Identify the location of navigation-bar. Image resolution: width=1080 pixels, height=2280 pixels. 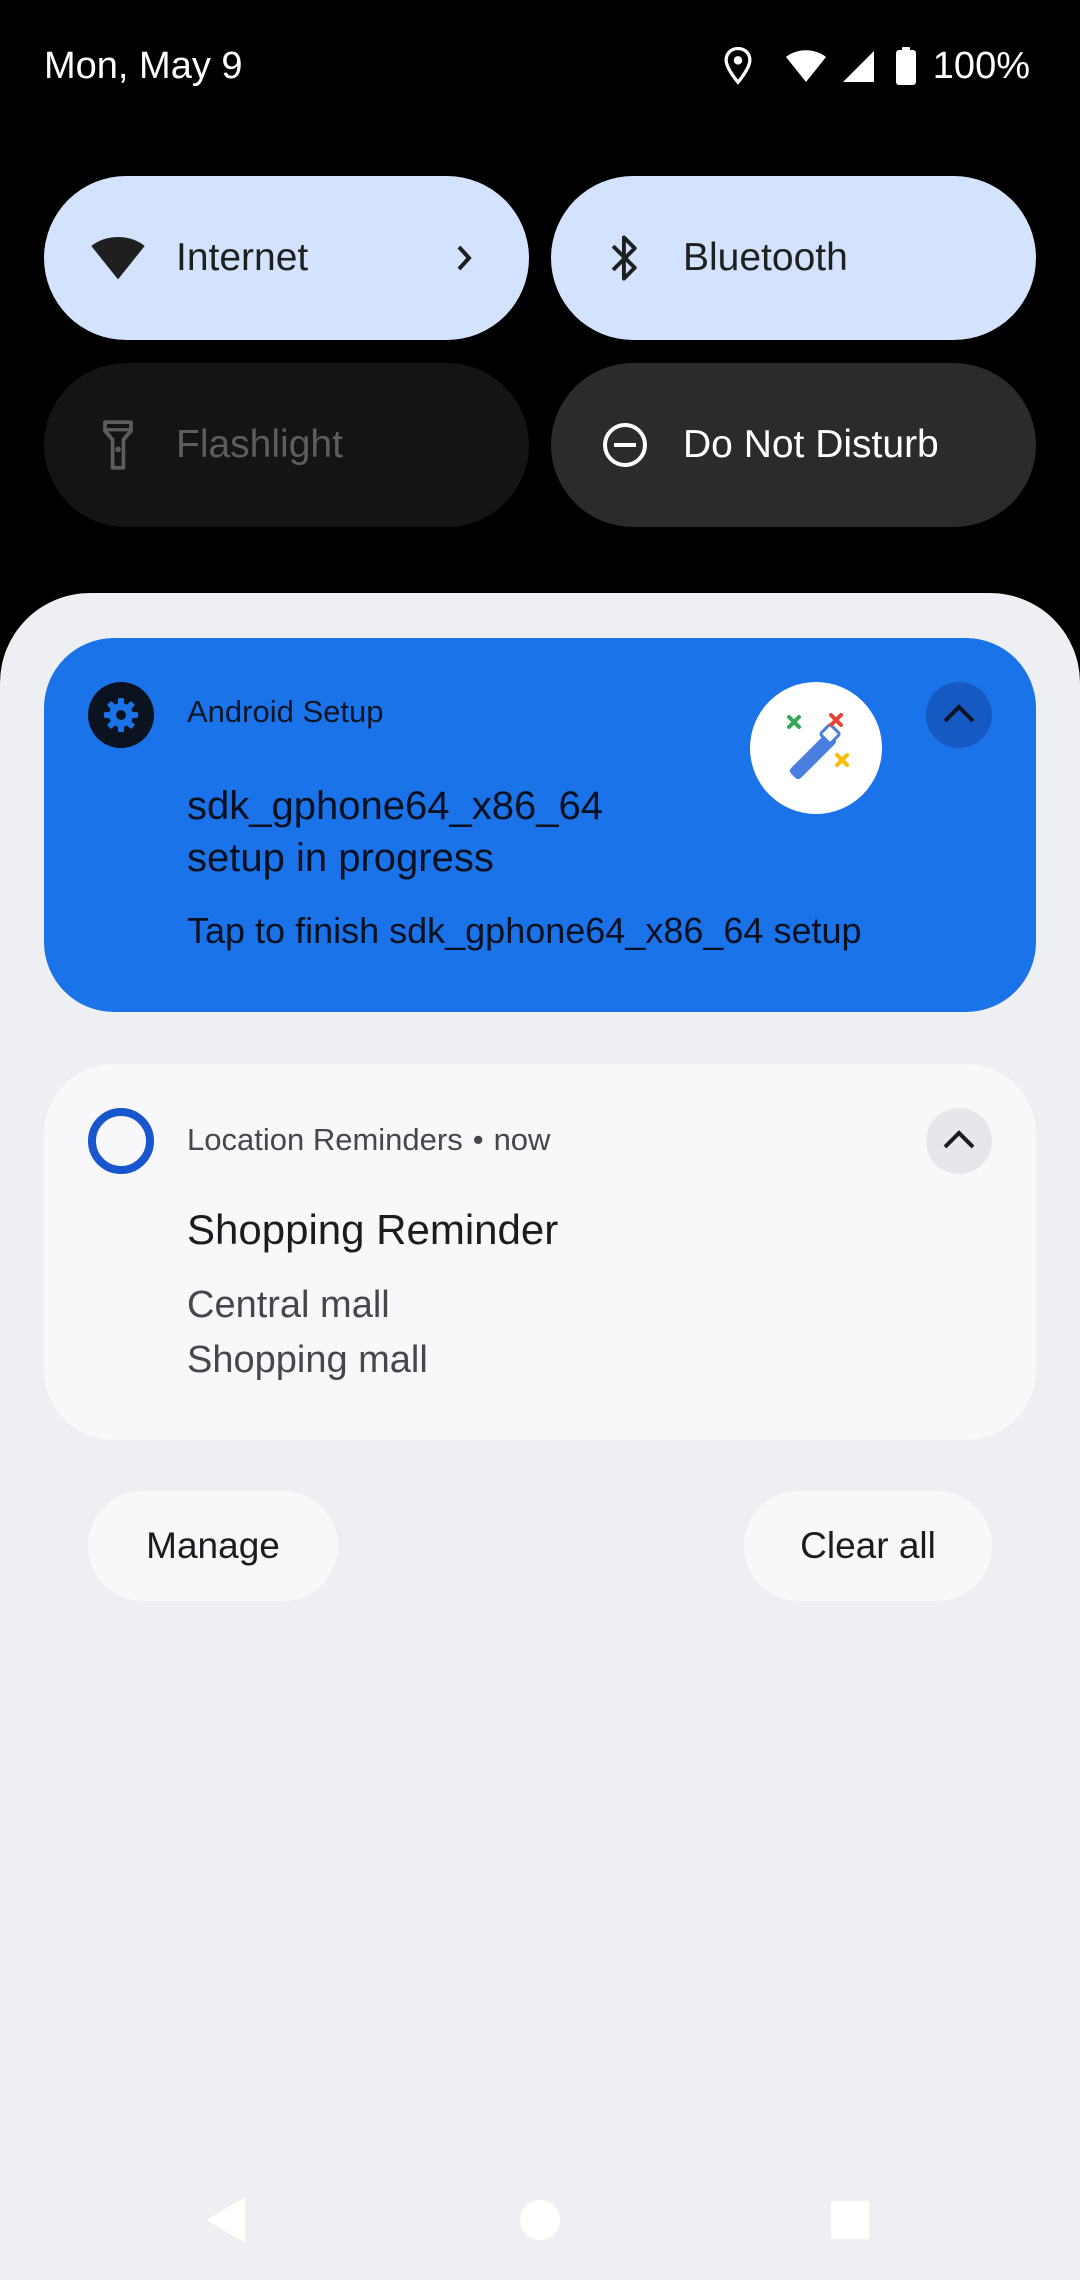
(540, 2220).